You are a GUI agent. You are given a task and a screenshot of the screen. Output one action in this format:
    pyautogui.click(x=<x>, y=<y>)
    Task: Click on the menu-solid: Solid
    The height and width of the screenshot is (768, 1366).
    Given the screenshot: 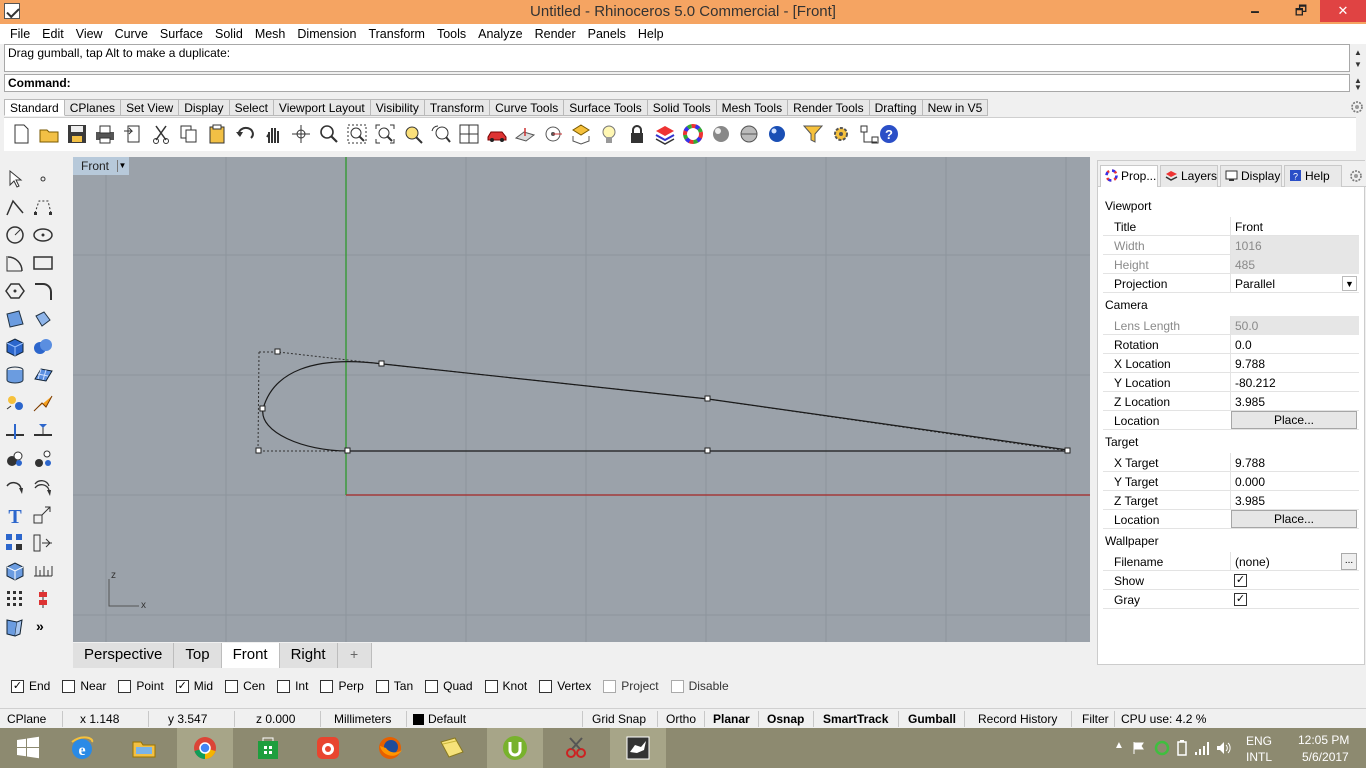 What is the action you would take?
    pyautogui.click(x=229, y=34)
    